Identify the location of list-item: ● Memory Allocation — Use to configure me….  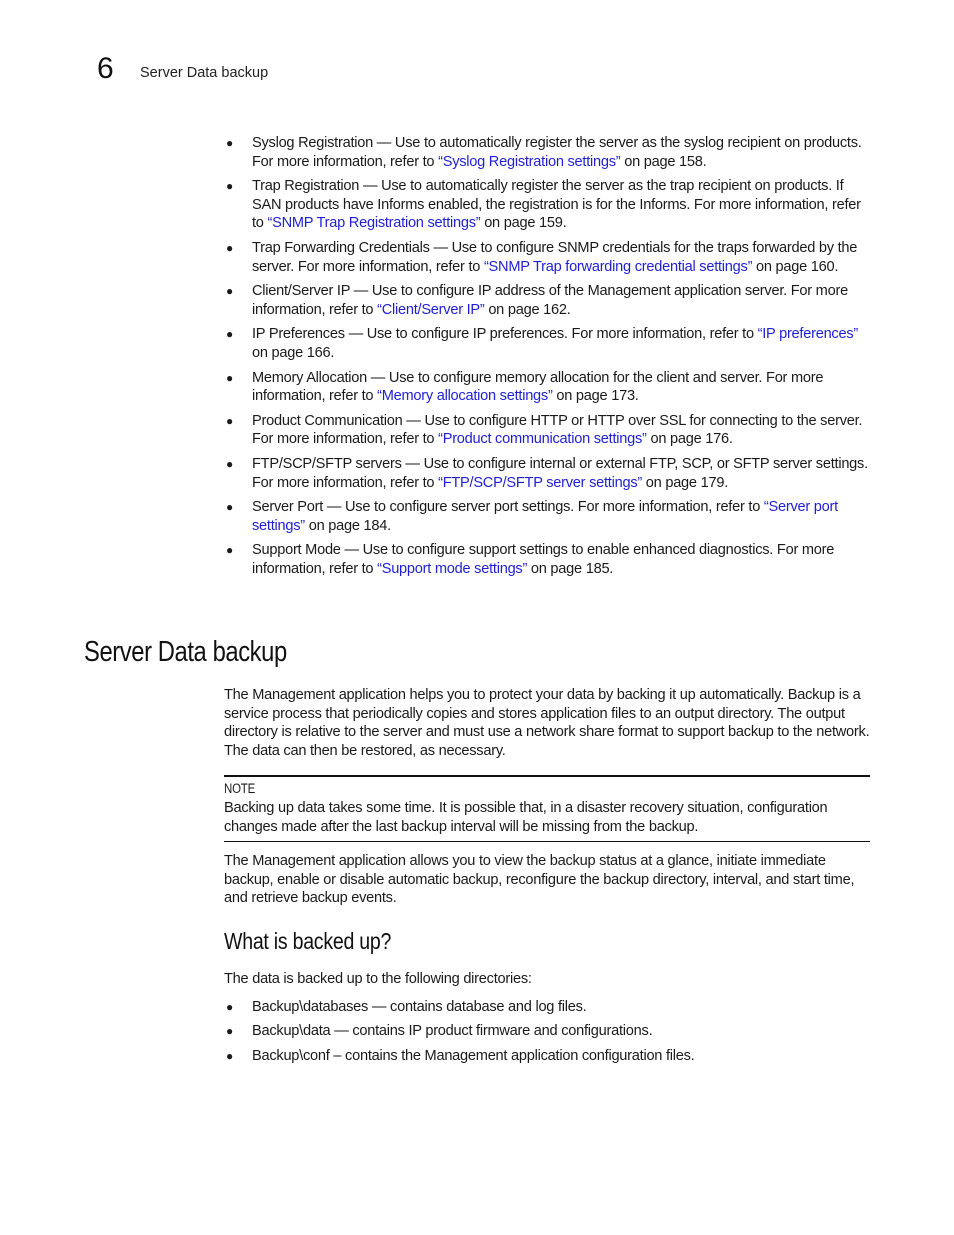
(547, 387).